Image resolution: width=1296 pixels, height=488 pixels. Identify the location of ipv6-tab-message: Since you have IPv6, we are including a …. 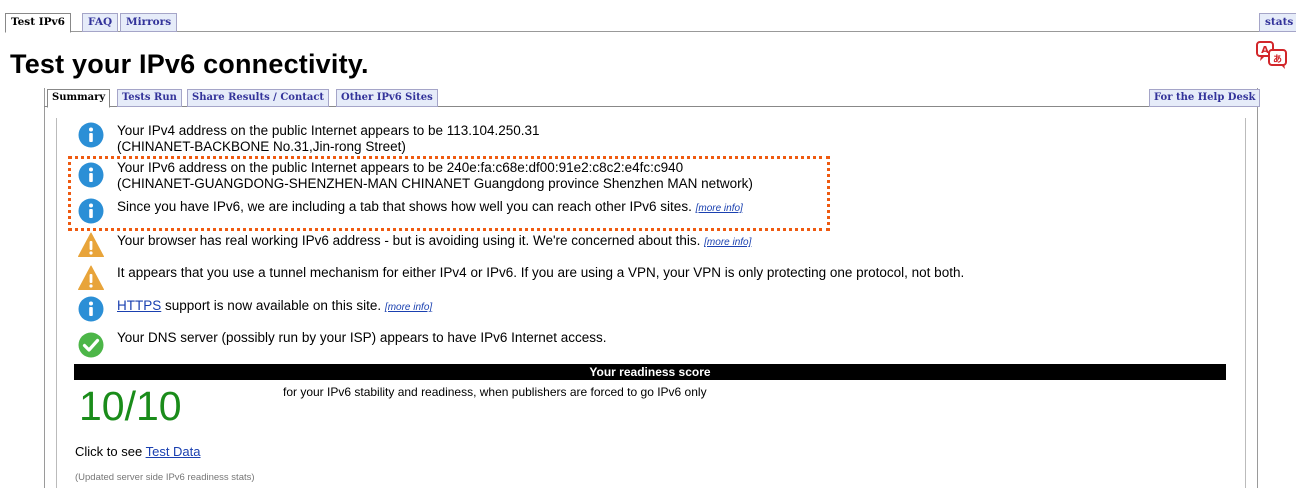
(430, 208).